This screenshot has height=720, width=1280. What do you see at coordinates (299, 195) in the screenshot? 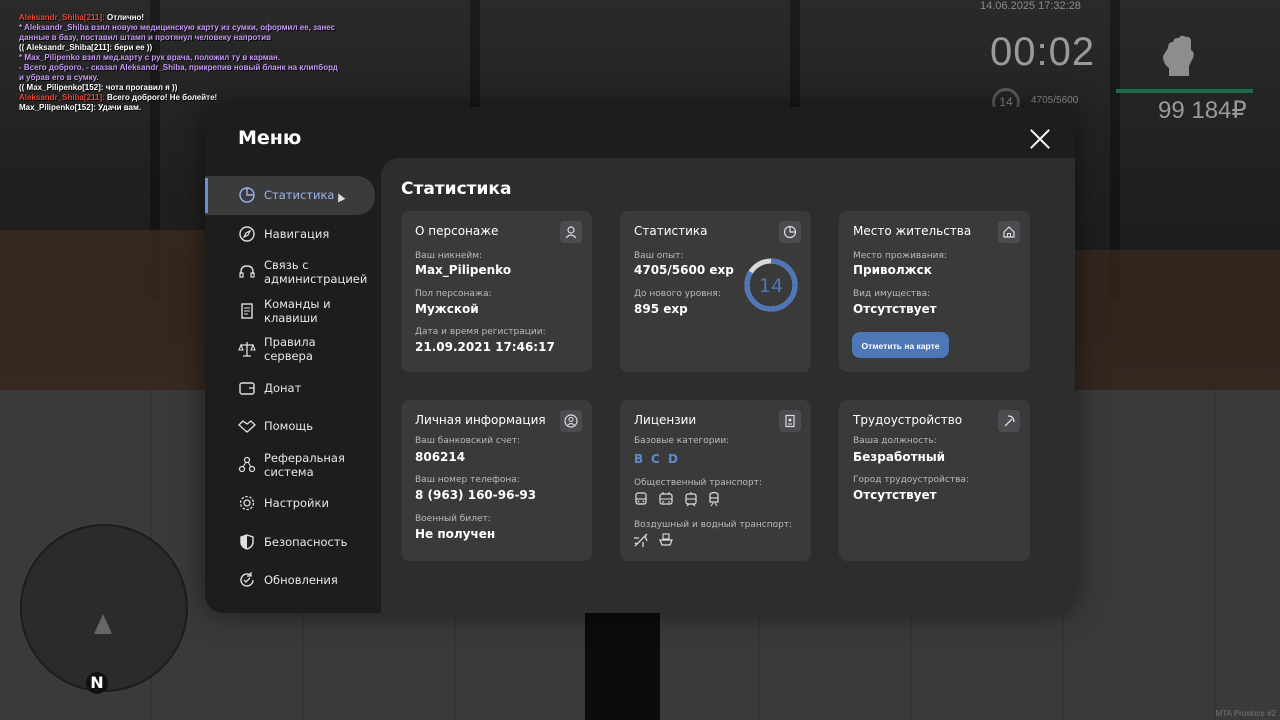
I see `sidebar-item-label: Статистика` at bounding box center [299, 195].